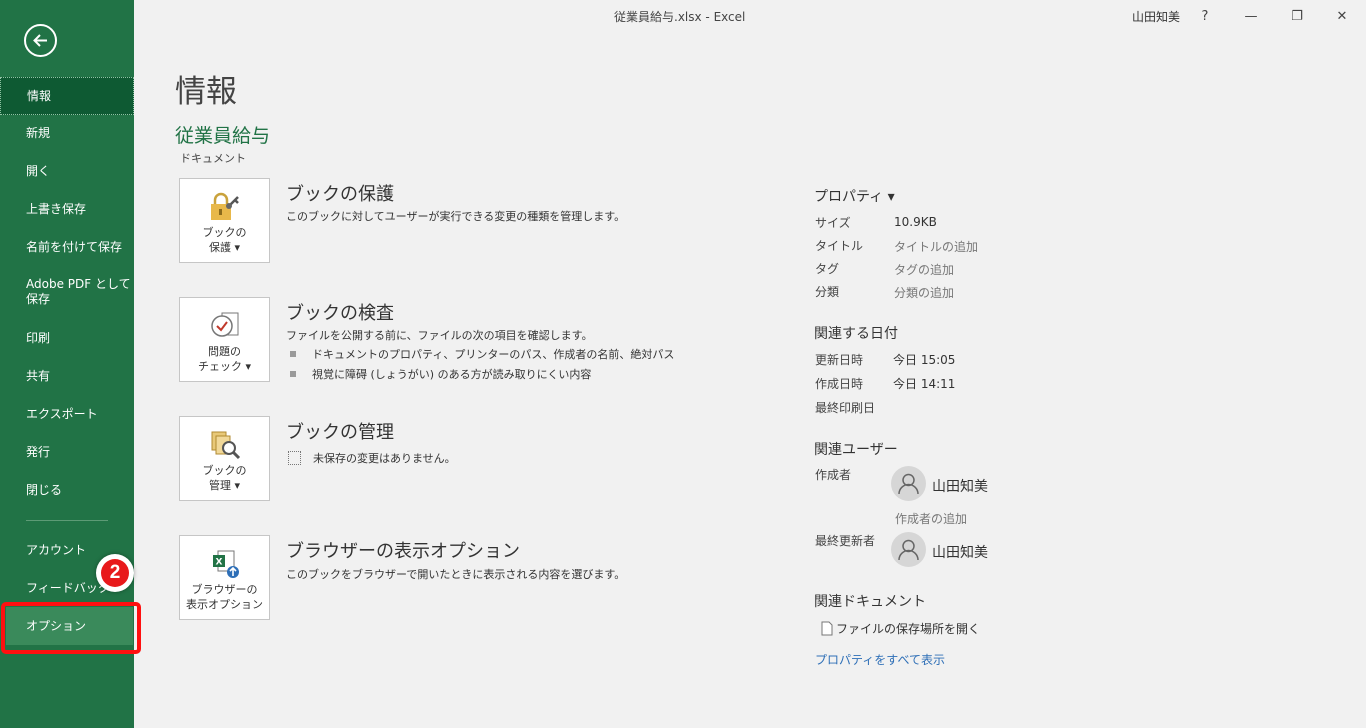 Image resolution: width=1366 pixels, height=728 pixels. Describe the element at coordinates (936, 246) in the screenshot. I see `title-input: タイトルの追加` at that location.